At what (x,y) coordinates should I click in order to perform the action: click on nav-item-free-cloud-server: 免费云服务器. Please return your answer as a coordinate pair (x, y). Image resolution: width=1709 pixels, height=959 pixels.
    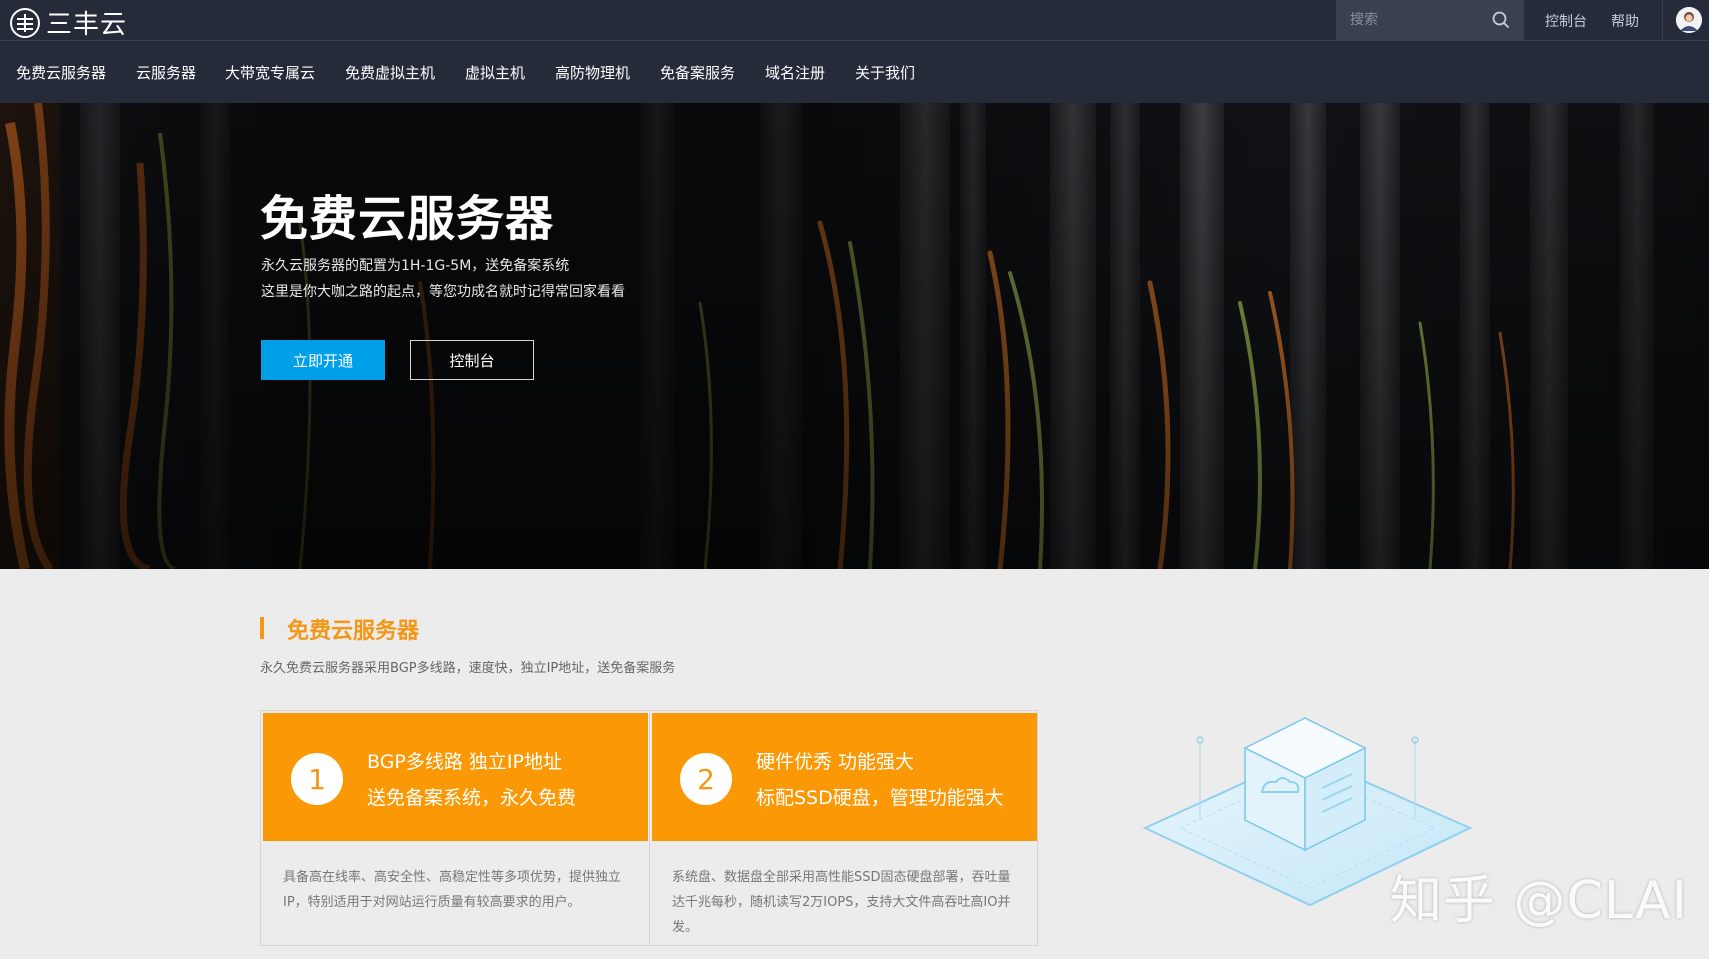
    Looking at the image, I should click on (61, 72).